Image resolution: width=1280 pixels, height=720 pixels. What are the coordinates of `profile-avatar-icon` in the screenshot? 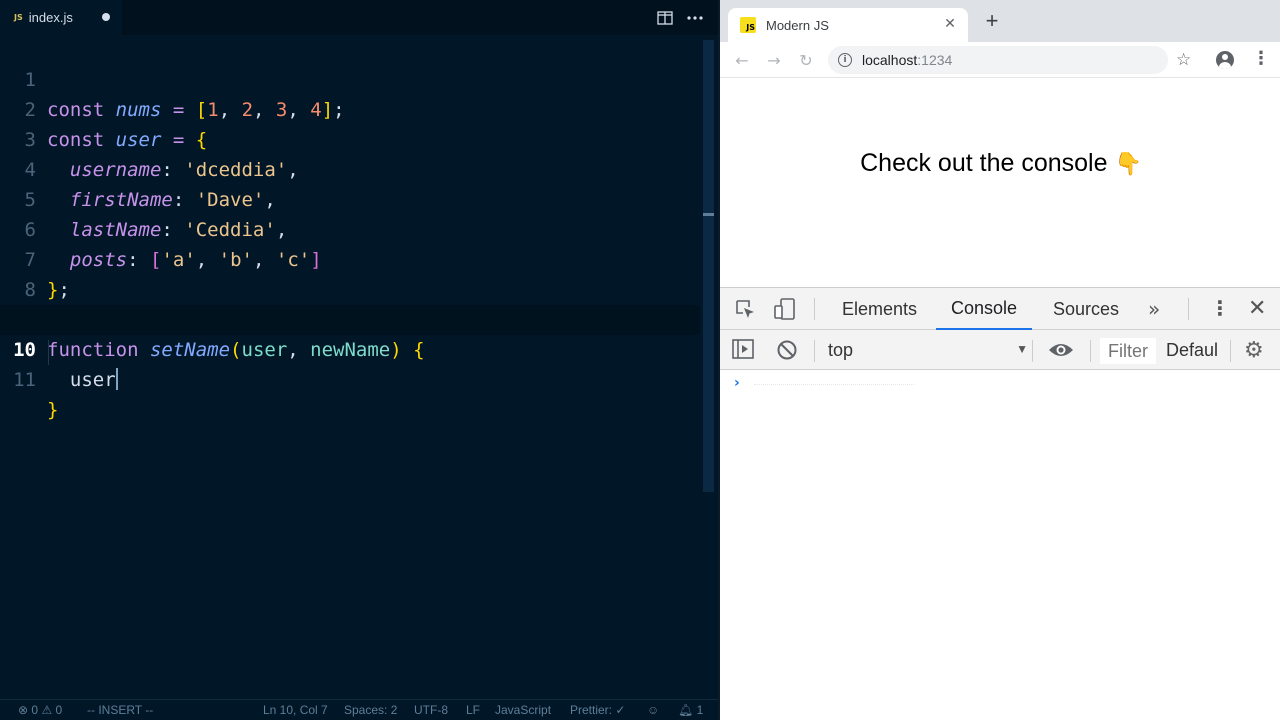 It's located at (1225, 60).